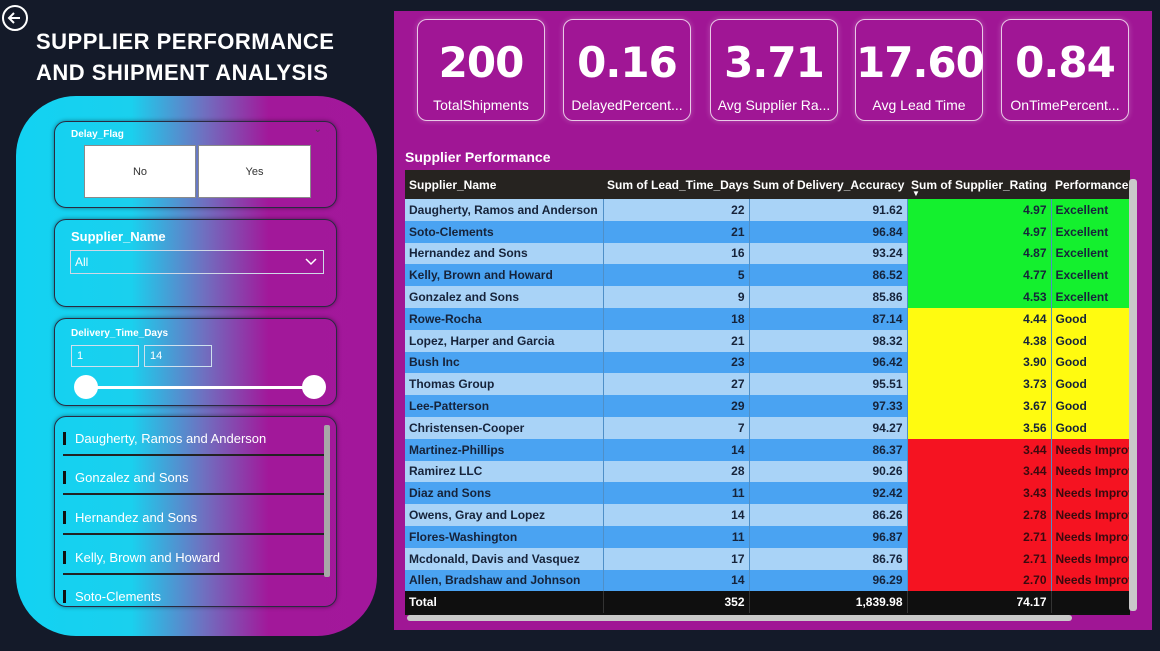 Image resolution: width=1160 pixels, height=651 pixels. What do you see at coordinates (979, 275) in the screenshot?
I see `cell-supplier-rating: 4.77` at bounding box center [979, 275].